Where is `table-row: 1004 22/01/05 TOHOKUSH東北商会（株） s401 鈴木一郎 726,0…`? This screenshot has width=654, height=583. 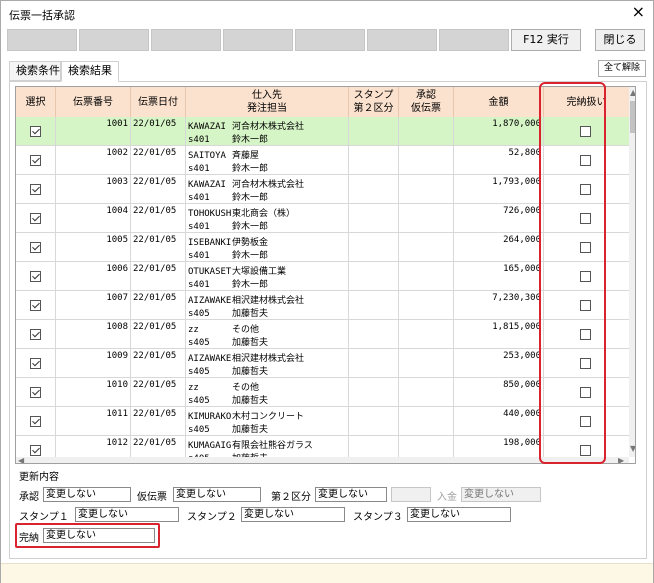 table-row: 1004 22/01/05 TOHOKUSH東北商会（株） s401 鈴木一郎 726,0… is located at coordinates (322, 218).